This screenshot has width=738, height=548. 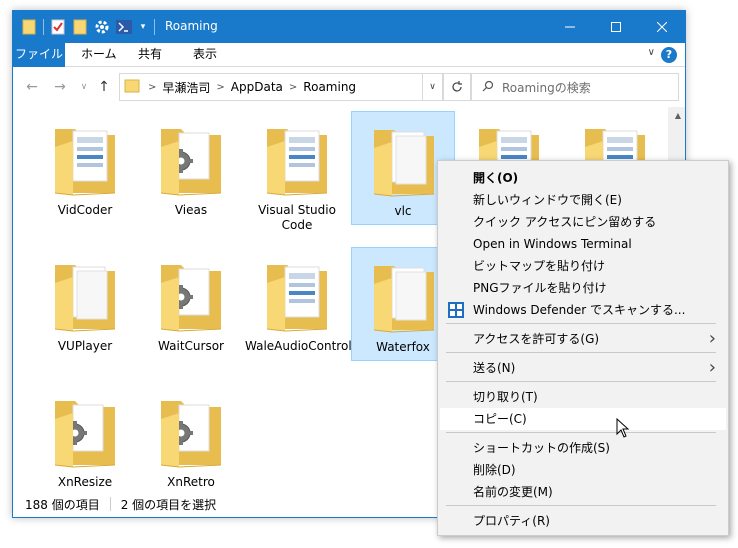 I want to click on folder-label: WaleAudioControl, so click(x=298, y=346).